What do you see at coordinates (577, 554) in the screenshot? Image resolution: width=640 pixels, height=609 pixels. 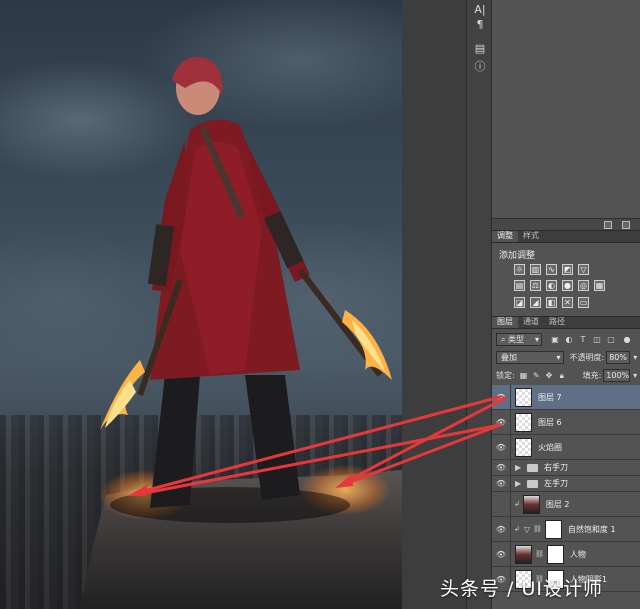 I see `layer-name: 人物` at bounding box center [577, 554].